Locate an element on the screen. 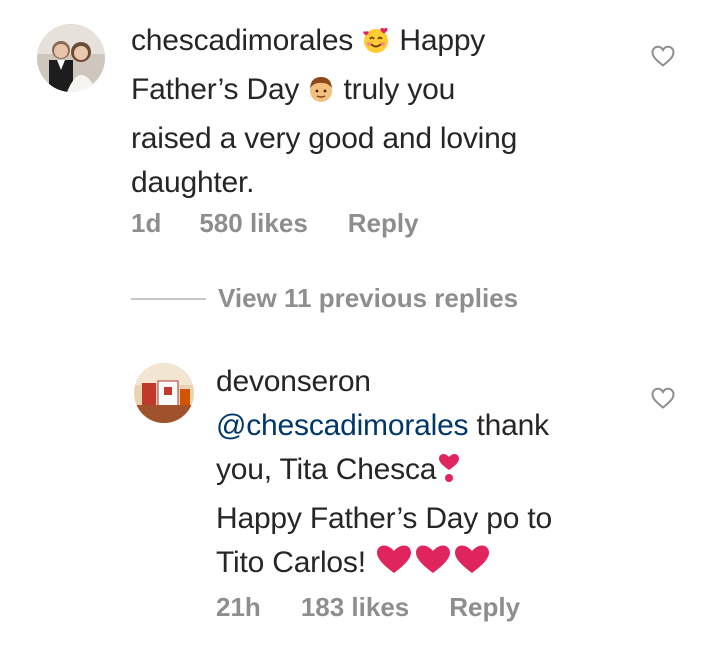 This screenshot has height=650, width=720. comment-text-part: truly you is located at coordinates (399, 89).